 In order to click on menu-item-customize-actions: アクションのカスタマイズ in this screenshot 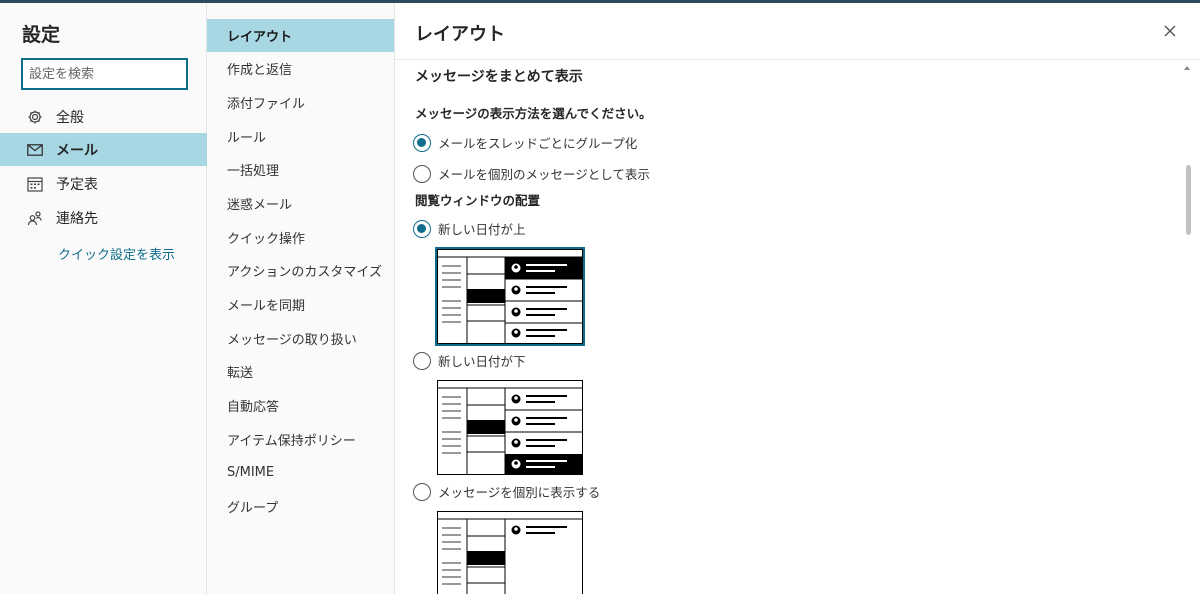, I will do `click(300, 270)`.